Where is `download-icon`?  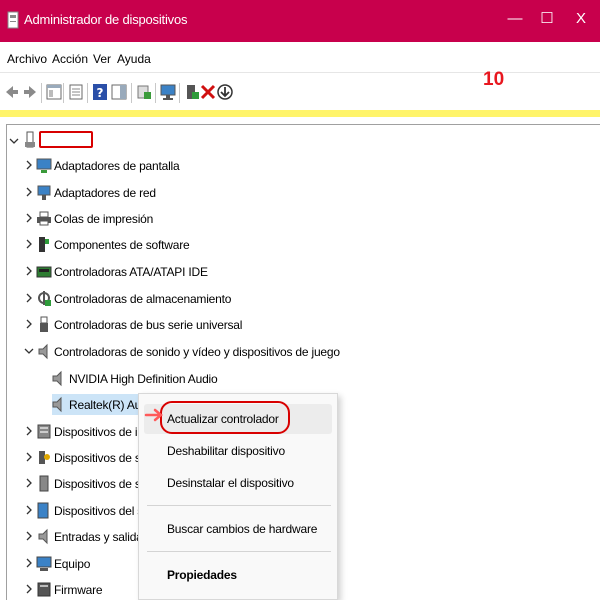
download-icon is located at coordinates (225, 92).